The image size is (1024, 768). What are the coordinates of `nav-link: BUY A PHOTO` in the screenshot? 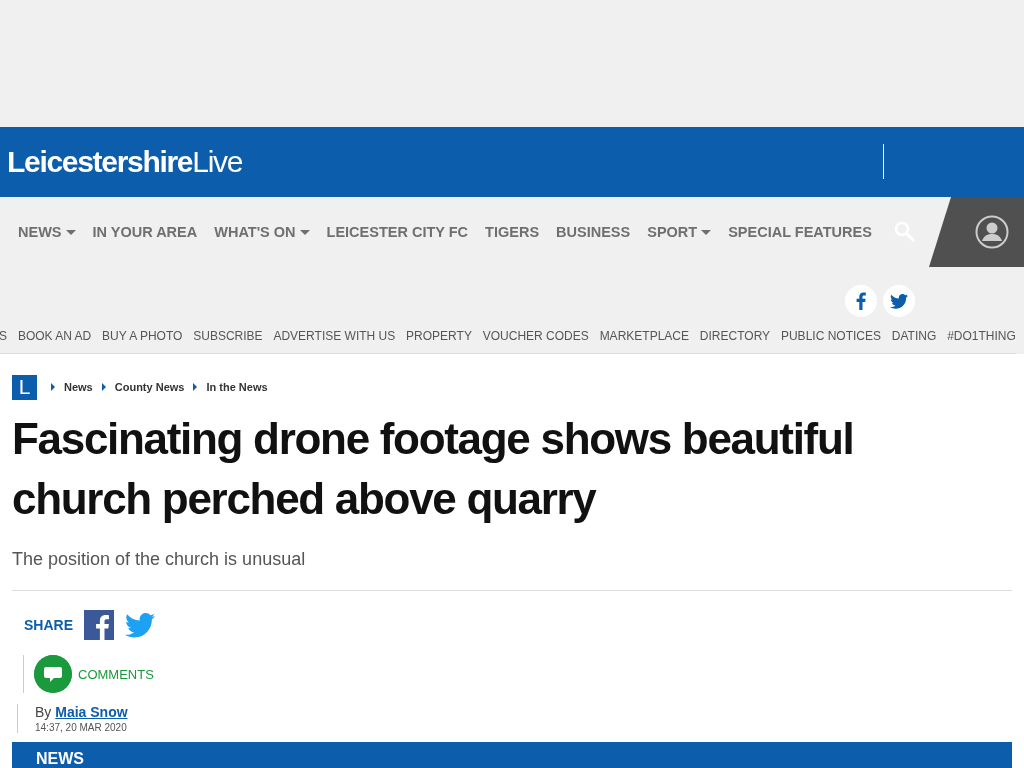 It's located at (142, 336).